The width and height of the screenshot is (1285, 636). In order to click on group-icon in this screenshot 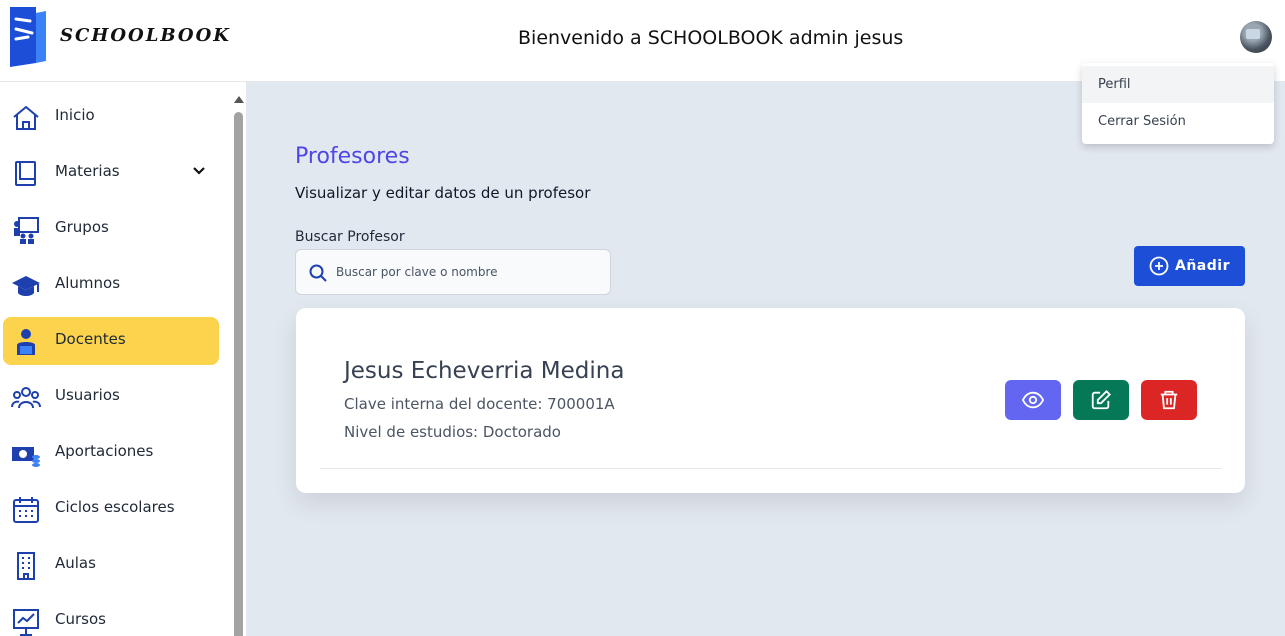, I will do `click(26, 230)`.